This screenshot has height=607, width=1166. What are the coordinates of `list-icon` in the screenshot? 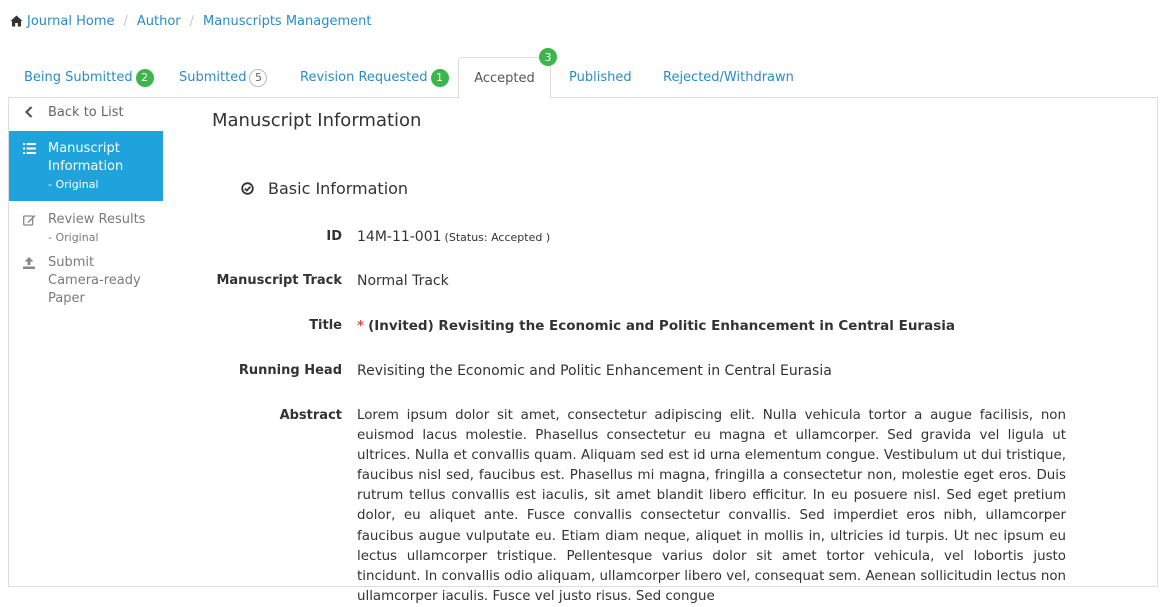 It's located at (29, 148).